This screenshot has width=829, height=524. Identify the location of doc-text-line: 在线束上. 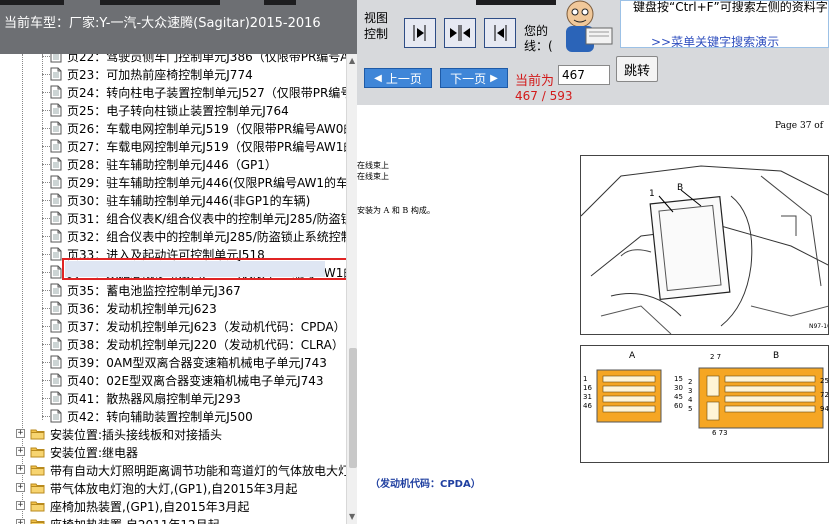
(373, 176).